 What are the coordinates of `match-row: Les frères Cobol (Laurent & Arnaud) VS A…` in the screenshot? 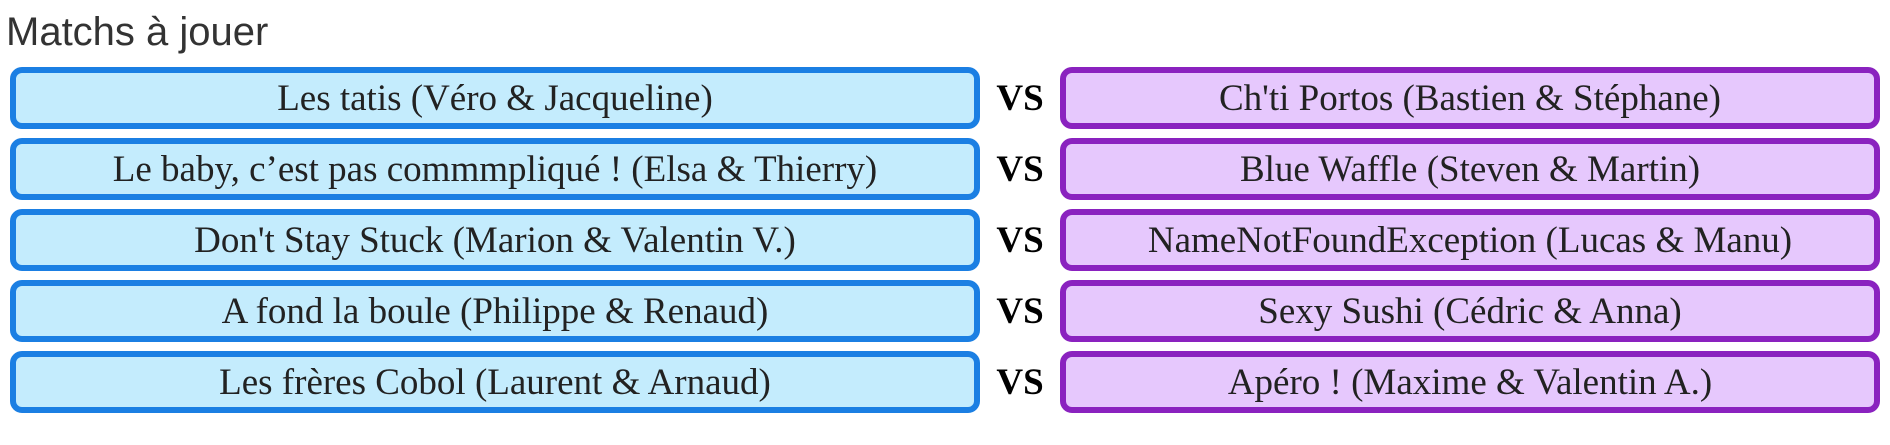 It's located at (945, 382).